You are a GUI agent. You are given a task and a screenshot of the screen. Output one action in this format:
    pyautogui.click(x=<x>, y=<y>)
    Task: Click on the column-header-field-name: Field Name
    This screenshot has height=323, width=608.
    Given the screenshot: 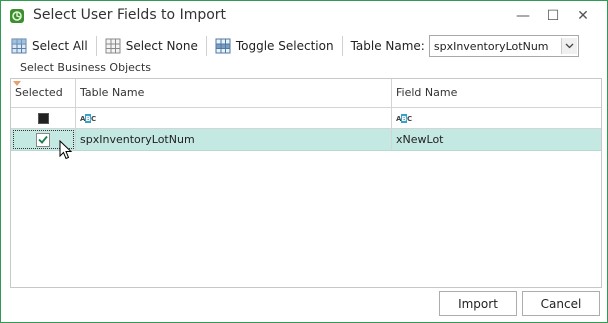 What is the action you would take?
    pyautogui.click(x=496, y=93)
    